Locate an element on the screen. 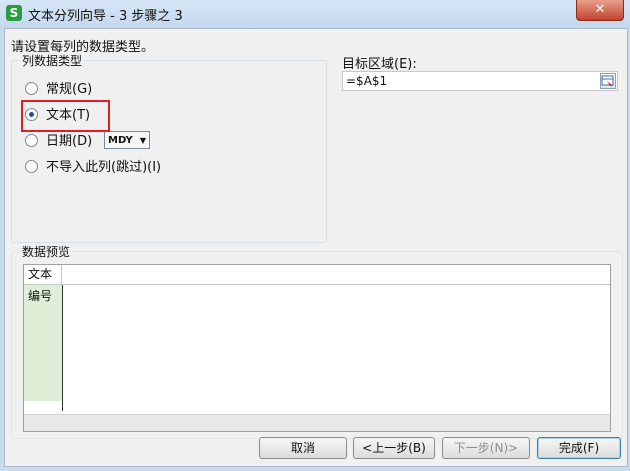 This screenshot has width=630, height=471. preview-group-title: 数据预览 is located at coordinates (46, 251).